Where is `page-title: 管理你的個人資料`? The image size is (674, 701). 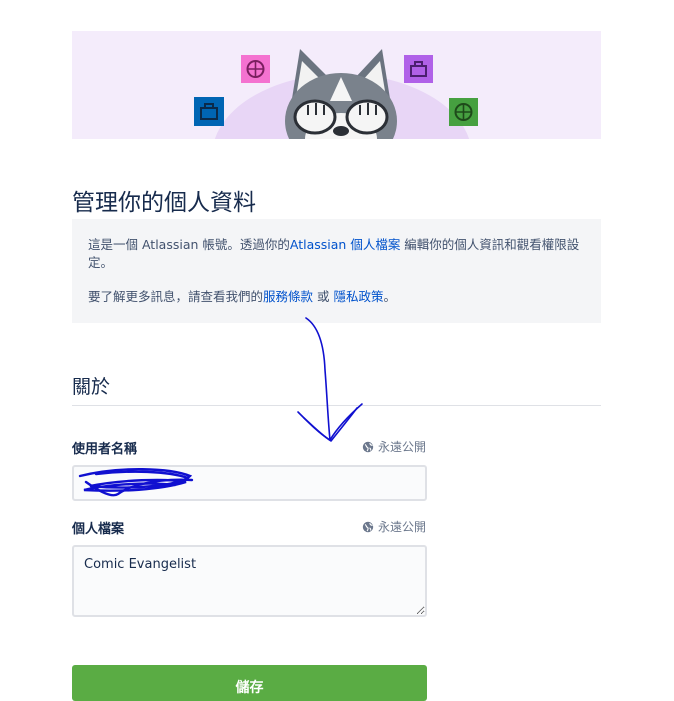
page-title: 管理你的個人資料 is located at coordinates (164, 203).